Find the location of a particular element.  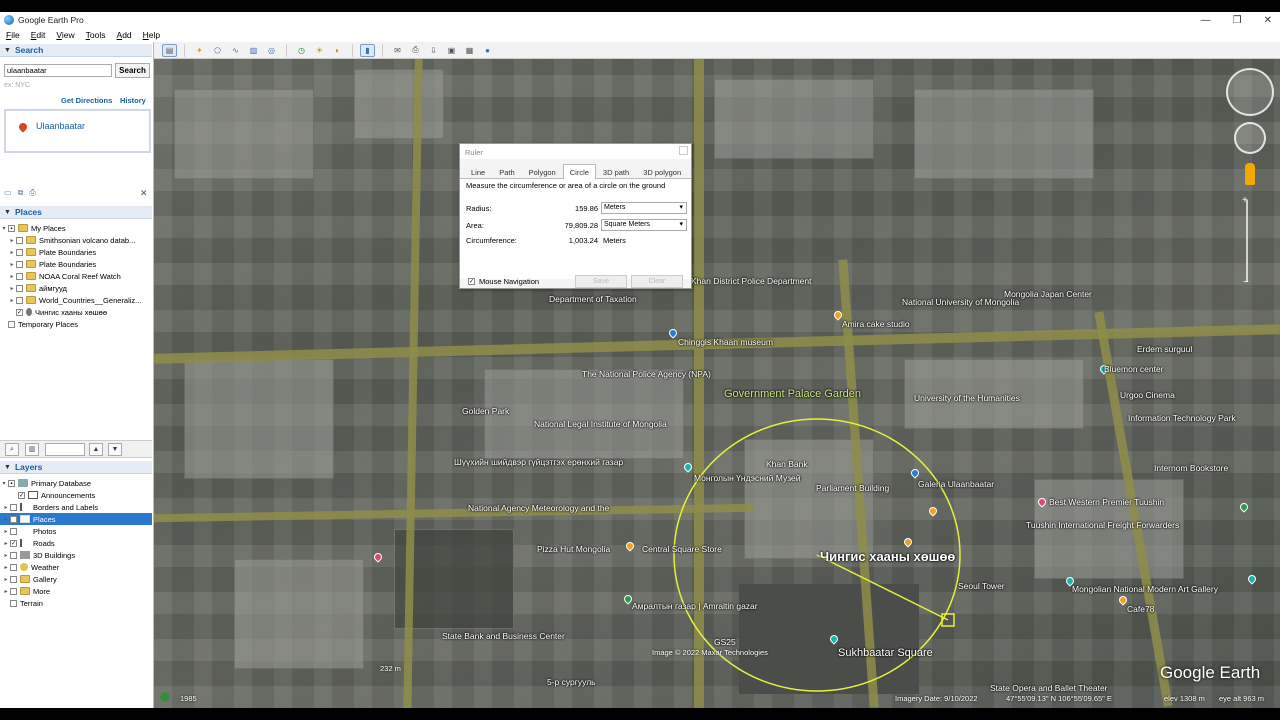

folder-icon: ▭ is located at coordinates (8, 193).